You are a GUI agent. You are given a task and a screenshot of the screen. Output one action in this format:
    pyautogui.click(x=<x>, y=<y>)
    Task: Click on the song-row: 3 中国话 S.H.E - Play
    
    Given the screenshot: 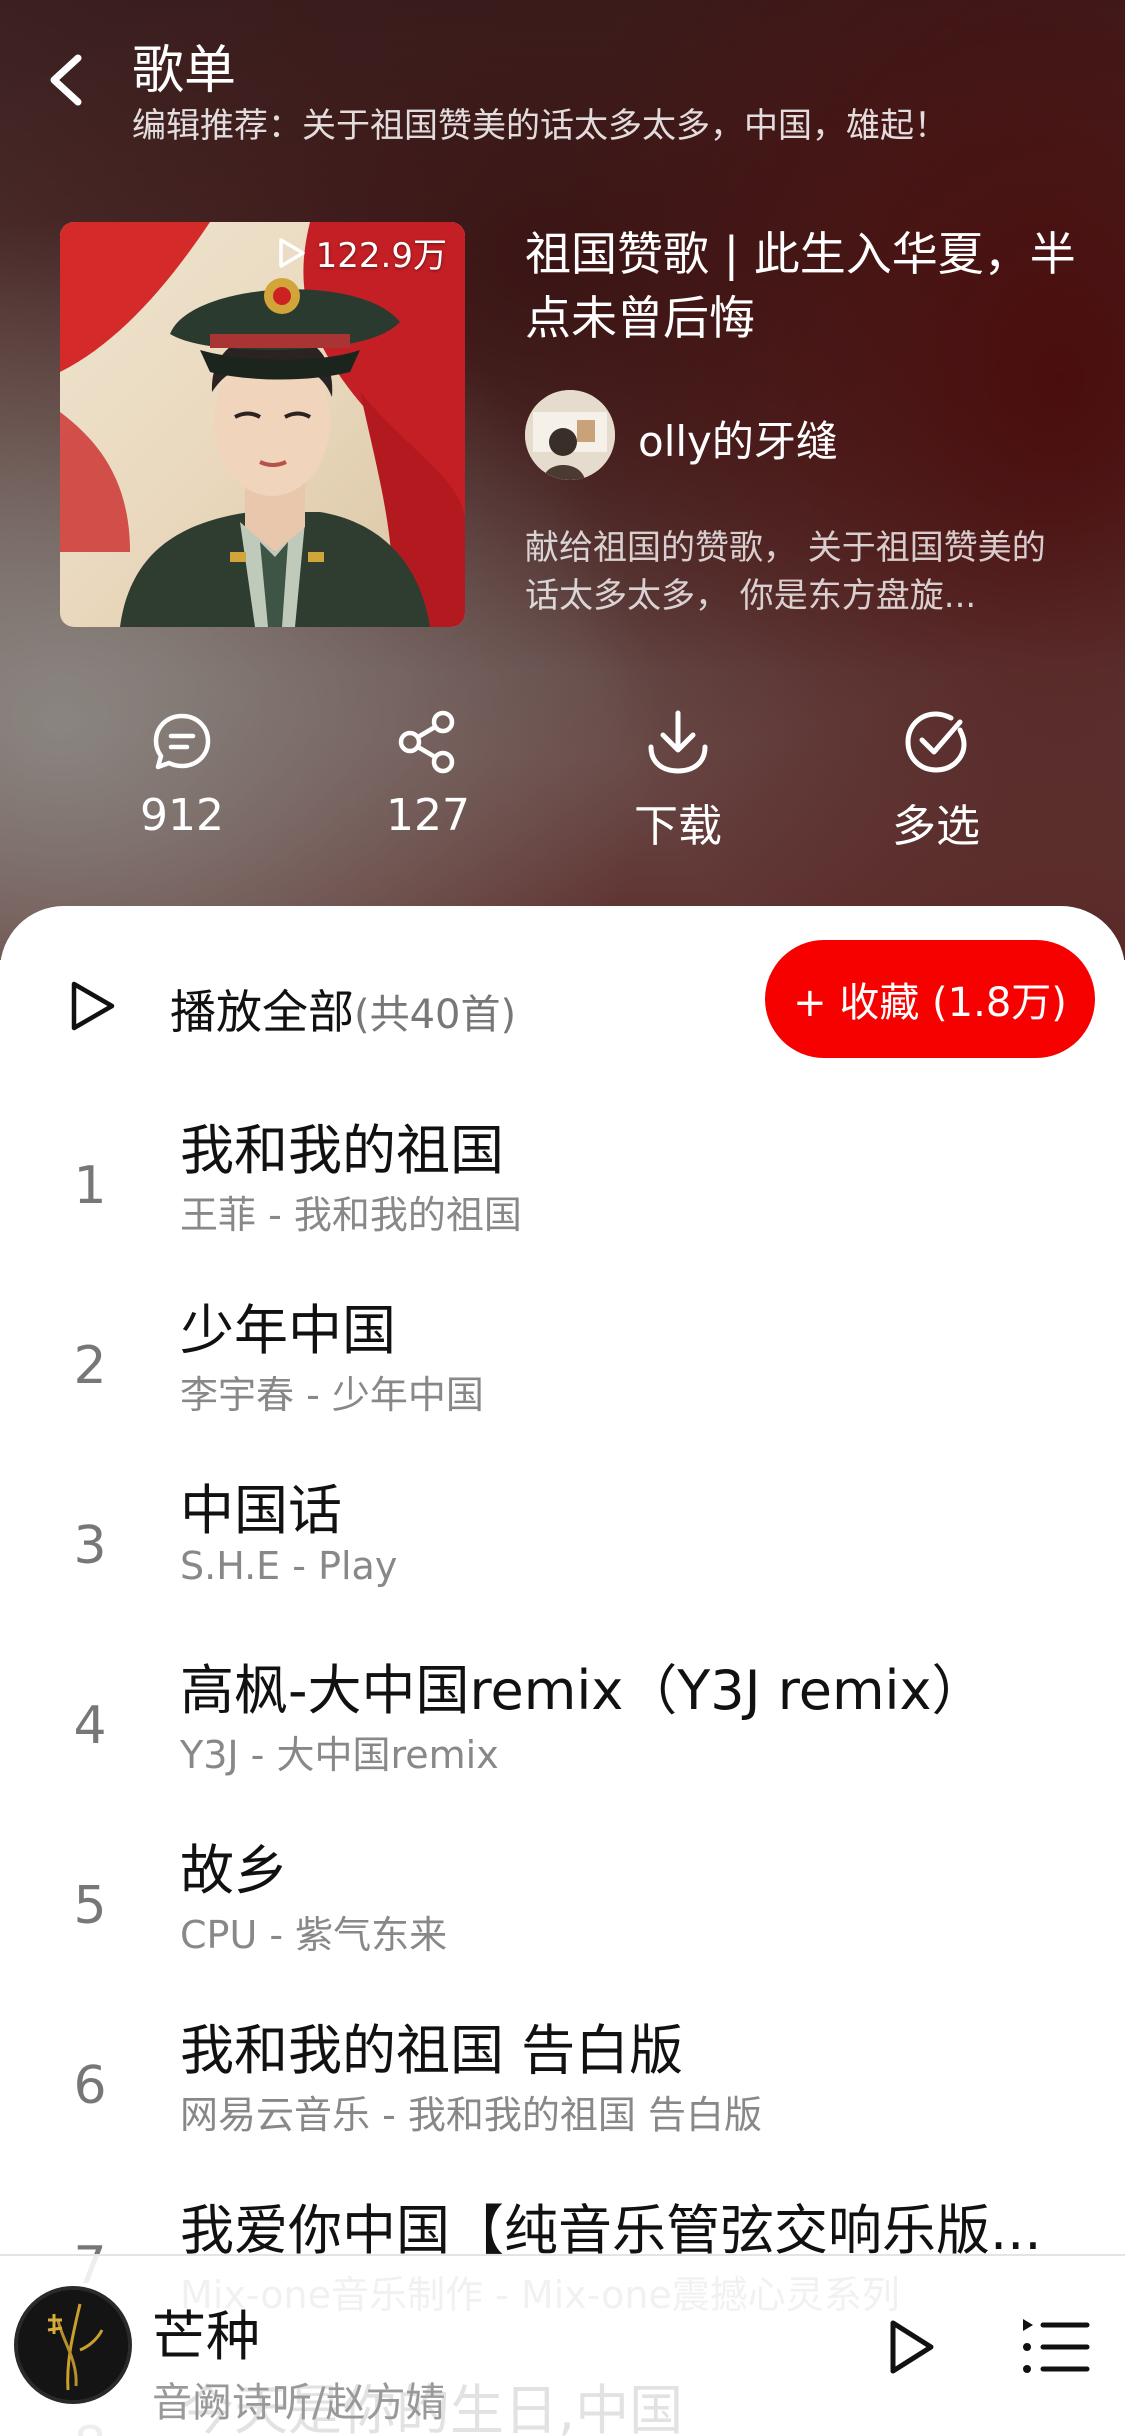 What is the action you would take?
    pyautogui.click(x=562, y=1556)
    